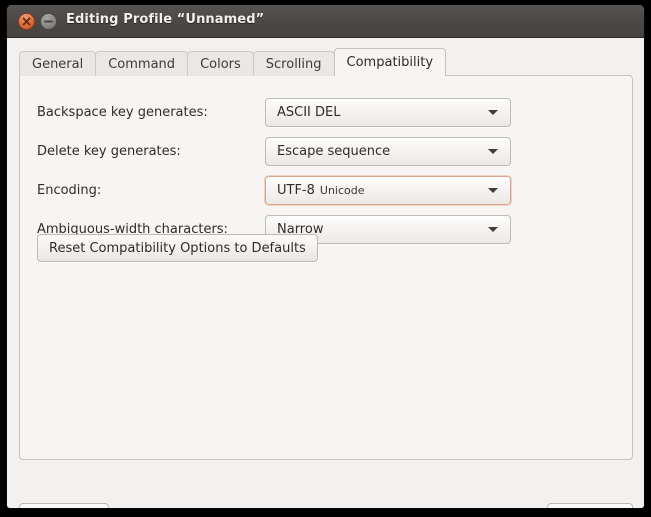 This screenshot has width=651, height=517. Describe the element at coordinates (296, 190) in the screenshot. I see `encoding-value-main: UTF-8` at that location.